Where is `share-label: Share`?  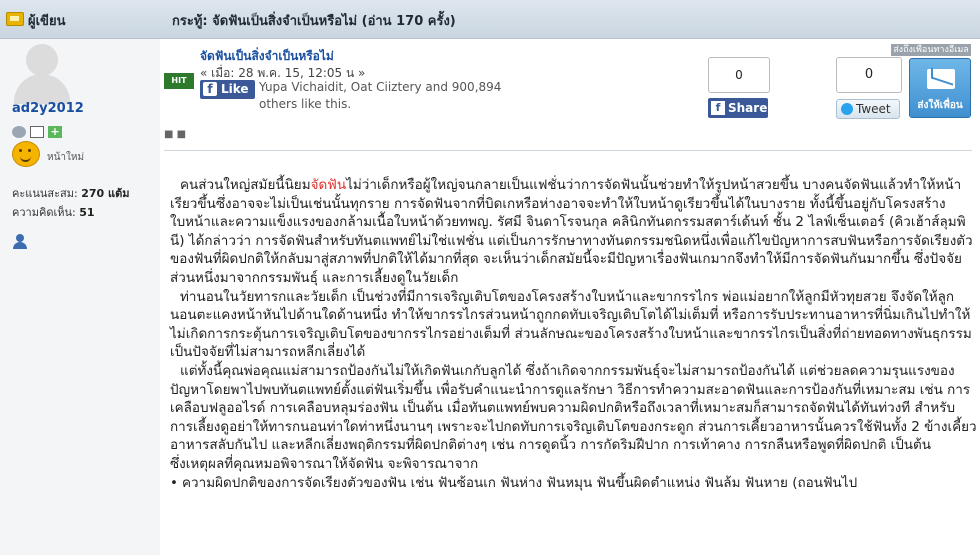 share-label: Share is located at coordinates (748, 108).